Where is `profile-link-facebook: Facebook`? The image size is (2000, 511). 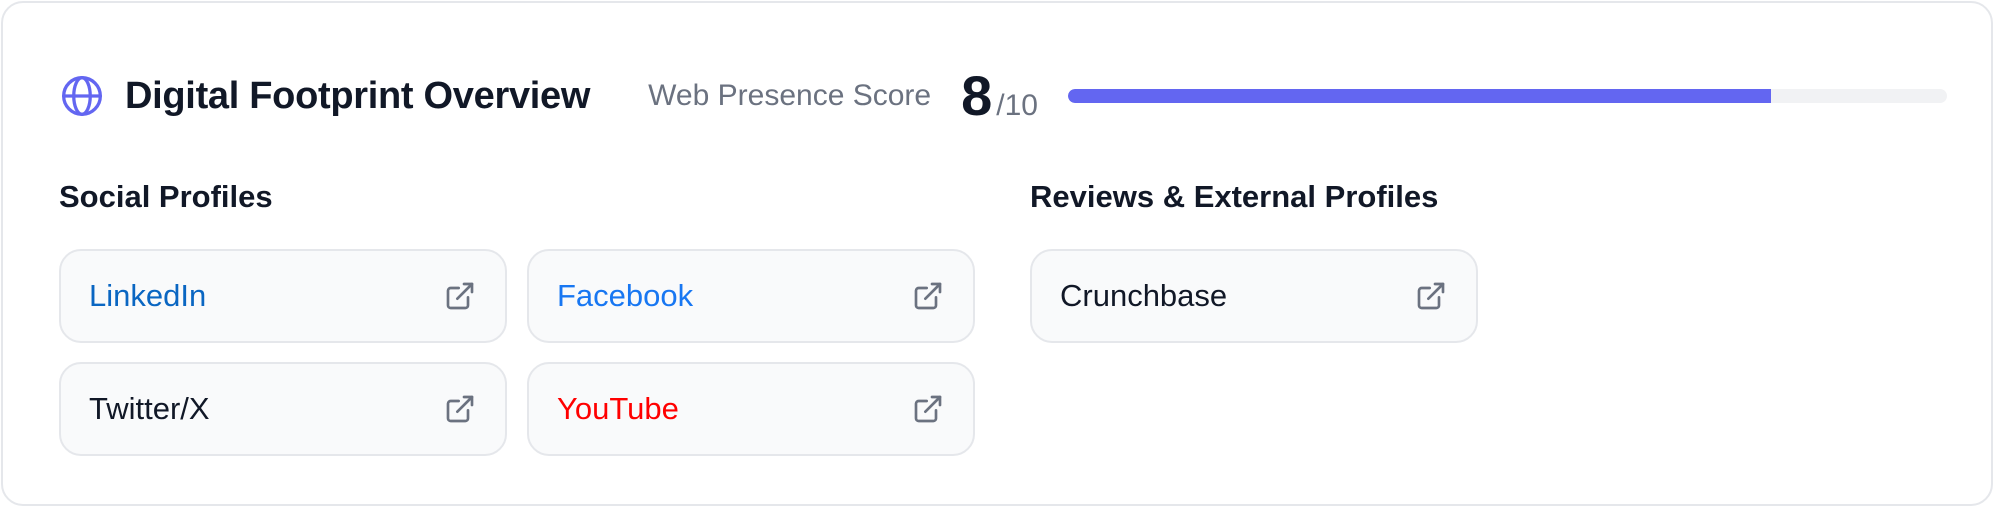
profile-link-facebook: Facebook is located at coordinates (751, 296).